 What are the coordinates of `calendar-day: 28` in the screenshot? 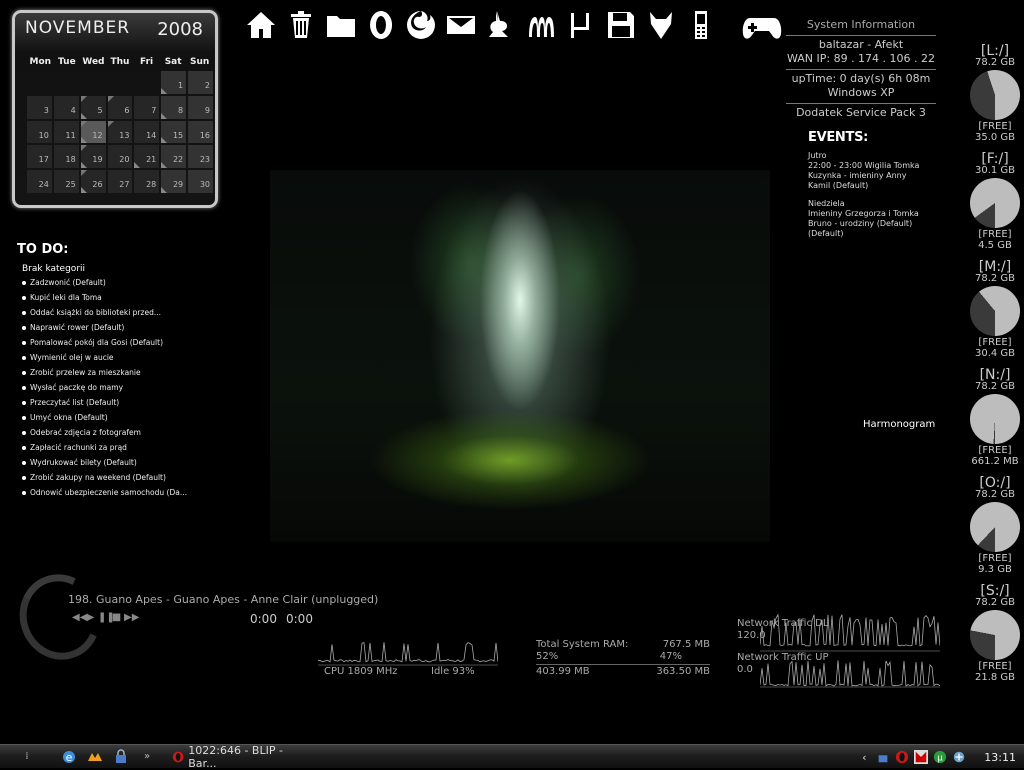 It's located at (147, 181).